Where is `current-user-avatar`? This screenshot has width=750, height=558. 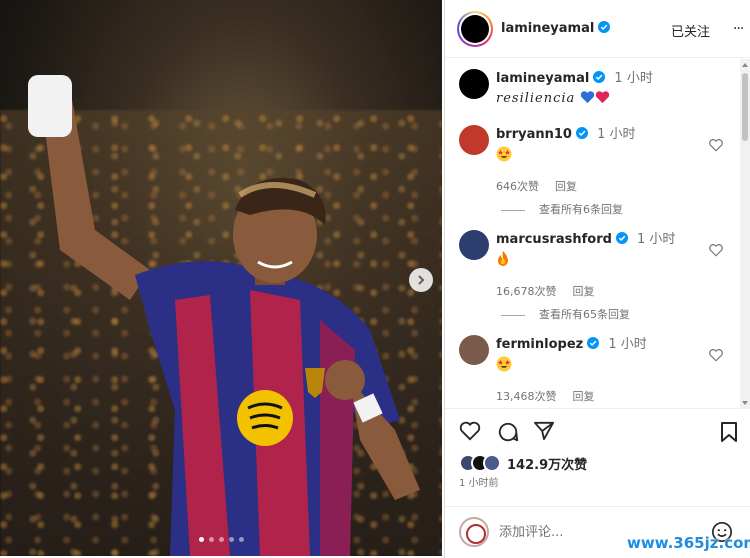 current-user-avatar is located at coordinates (474, 532).